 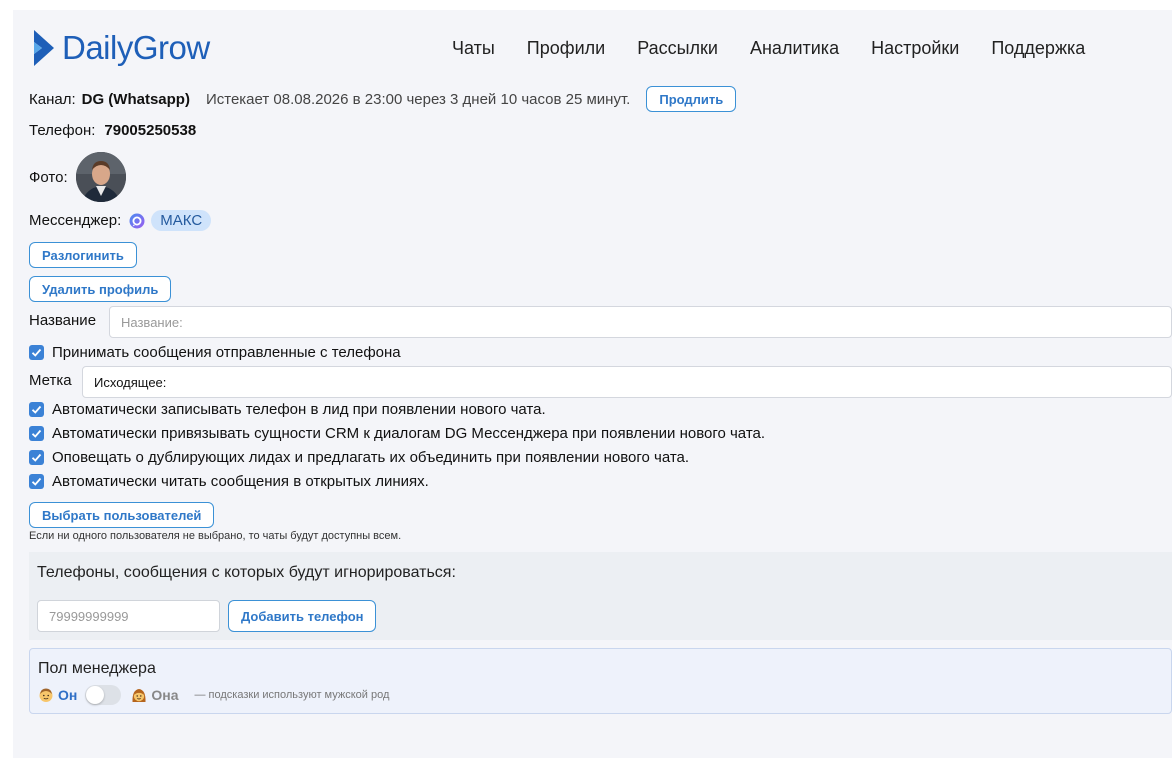 What do you see at coordinates (691, 99) in the screenshot?
I see `extend-button: Продлить` at bounding box center [691, 99].